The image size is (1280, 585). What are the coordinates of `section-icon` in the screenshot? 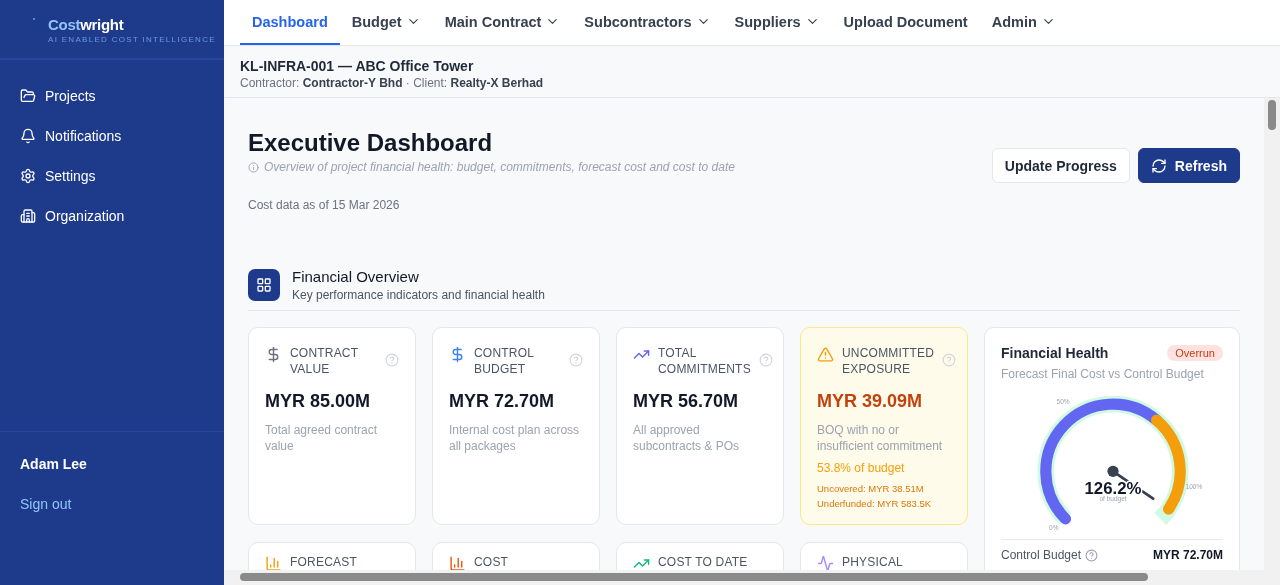 It's located at (264, 285).